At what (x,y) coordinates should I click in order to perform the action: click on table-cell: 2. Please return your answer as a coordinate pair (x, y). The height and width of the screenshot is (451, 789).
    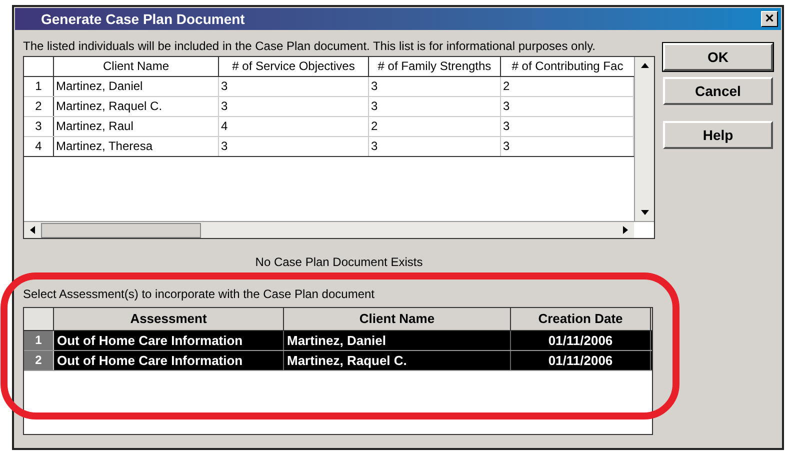
    Looking at the image, I should click on (435, 126).